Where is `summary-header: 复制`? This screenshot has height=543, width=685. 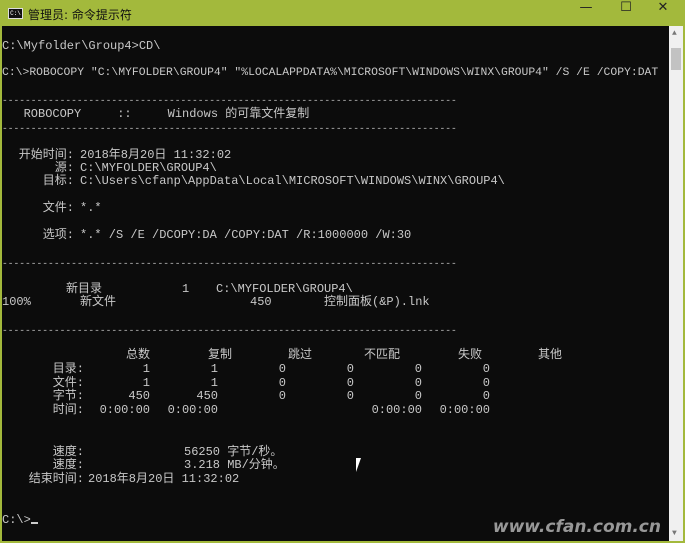 summary-header: 复制 is located at coordinates (219, 355).